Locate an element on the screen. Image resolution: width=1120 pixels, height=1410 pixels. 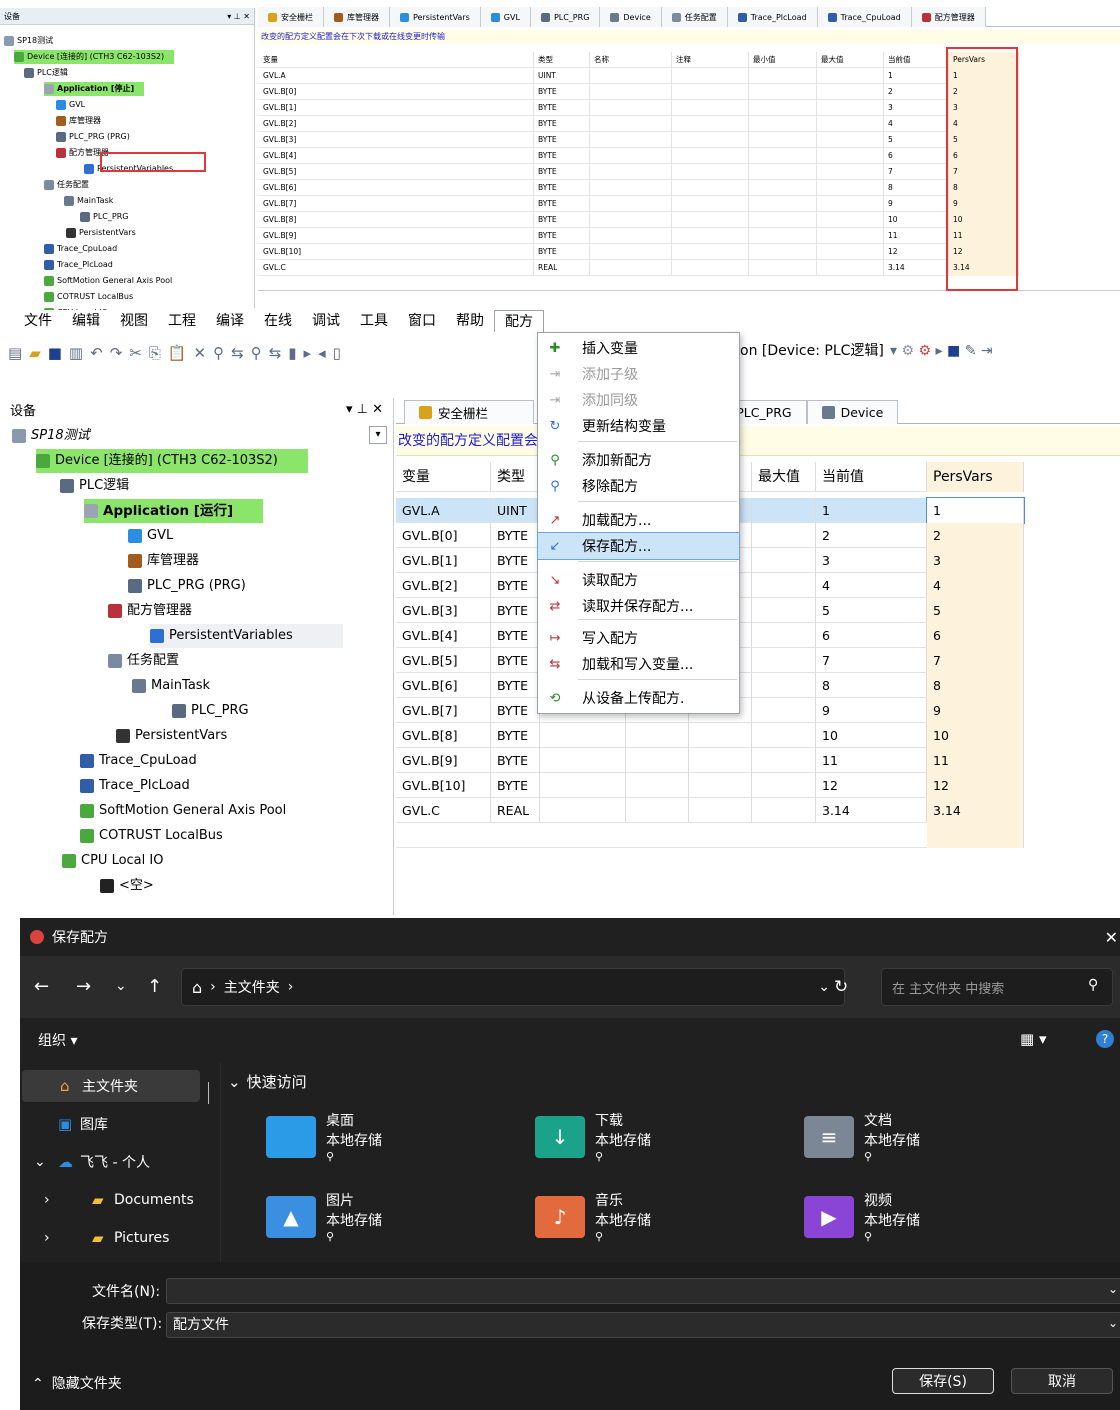
redo-icon: ↷ is located at coordinates (116, 353).